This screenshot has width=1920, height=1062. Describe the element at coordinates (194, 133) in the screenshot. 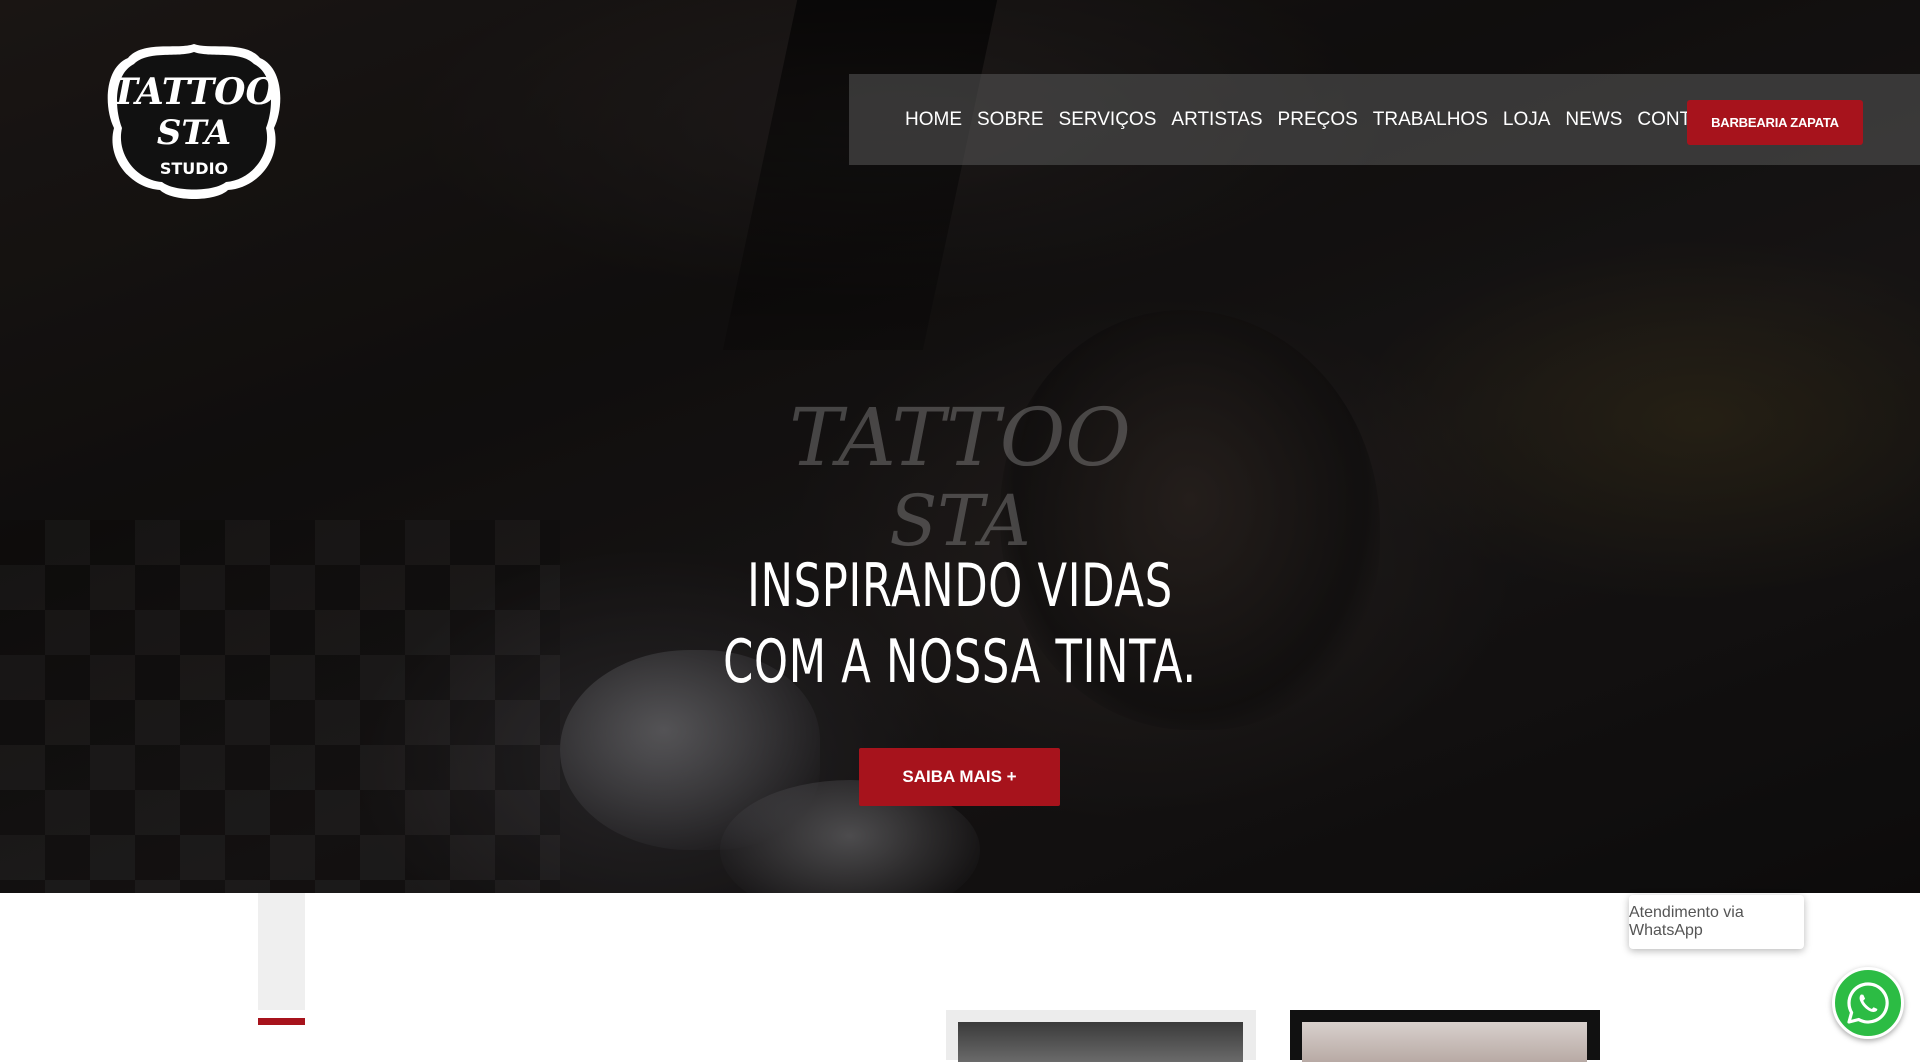

I see `svg-text: STA` at that location.